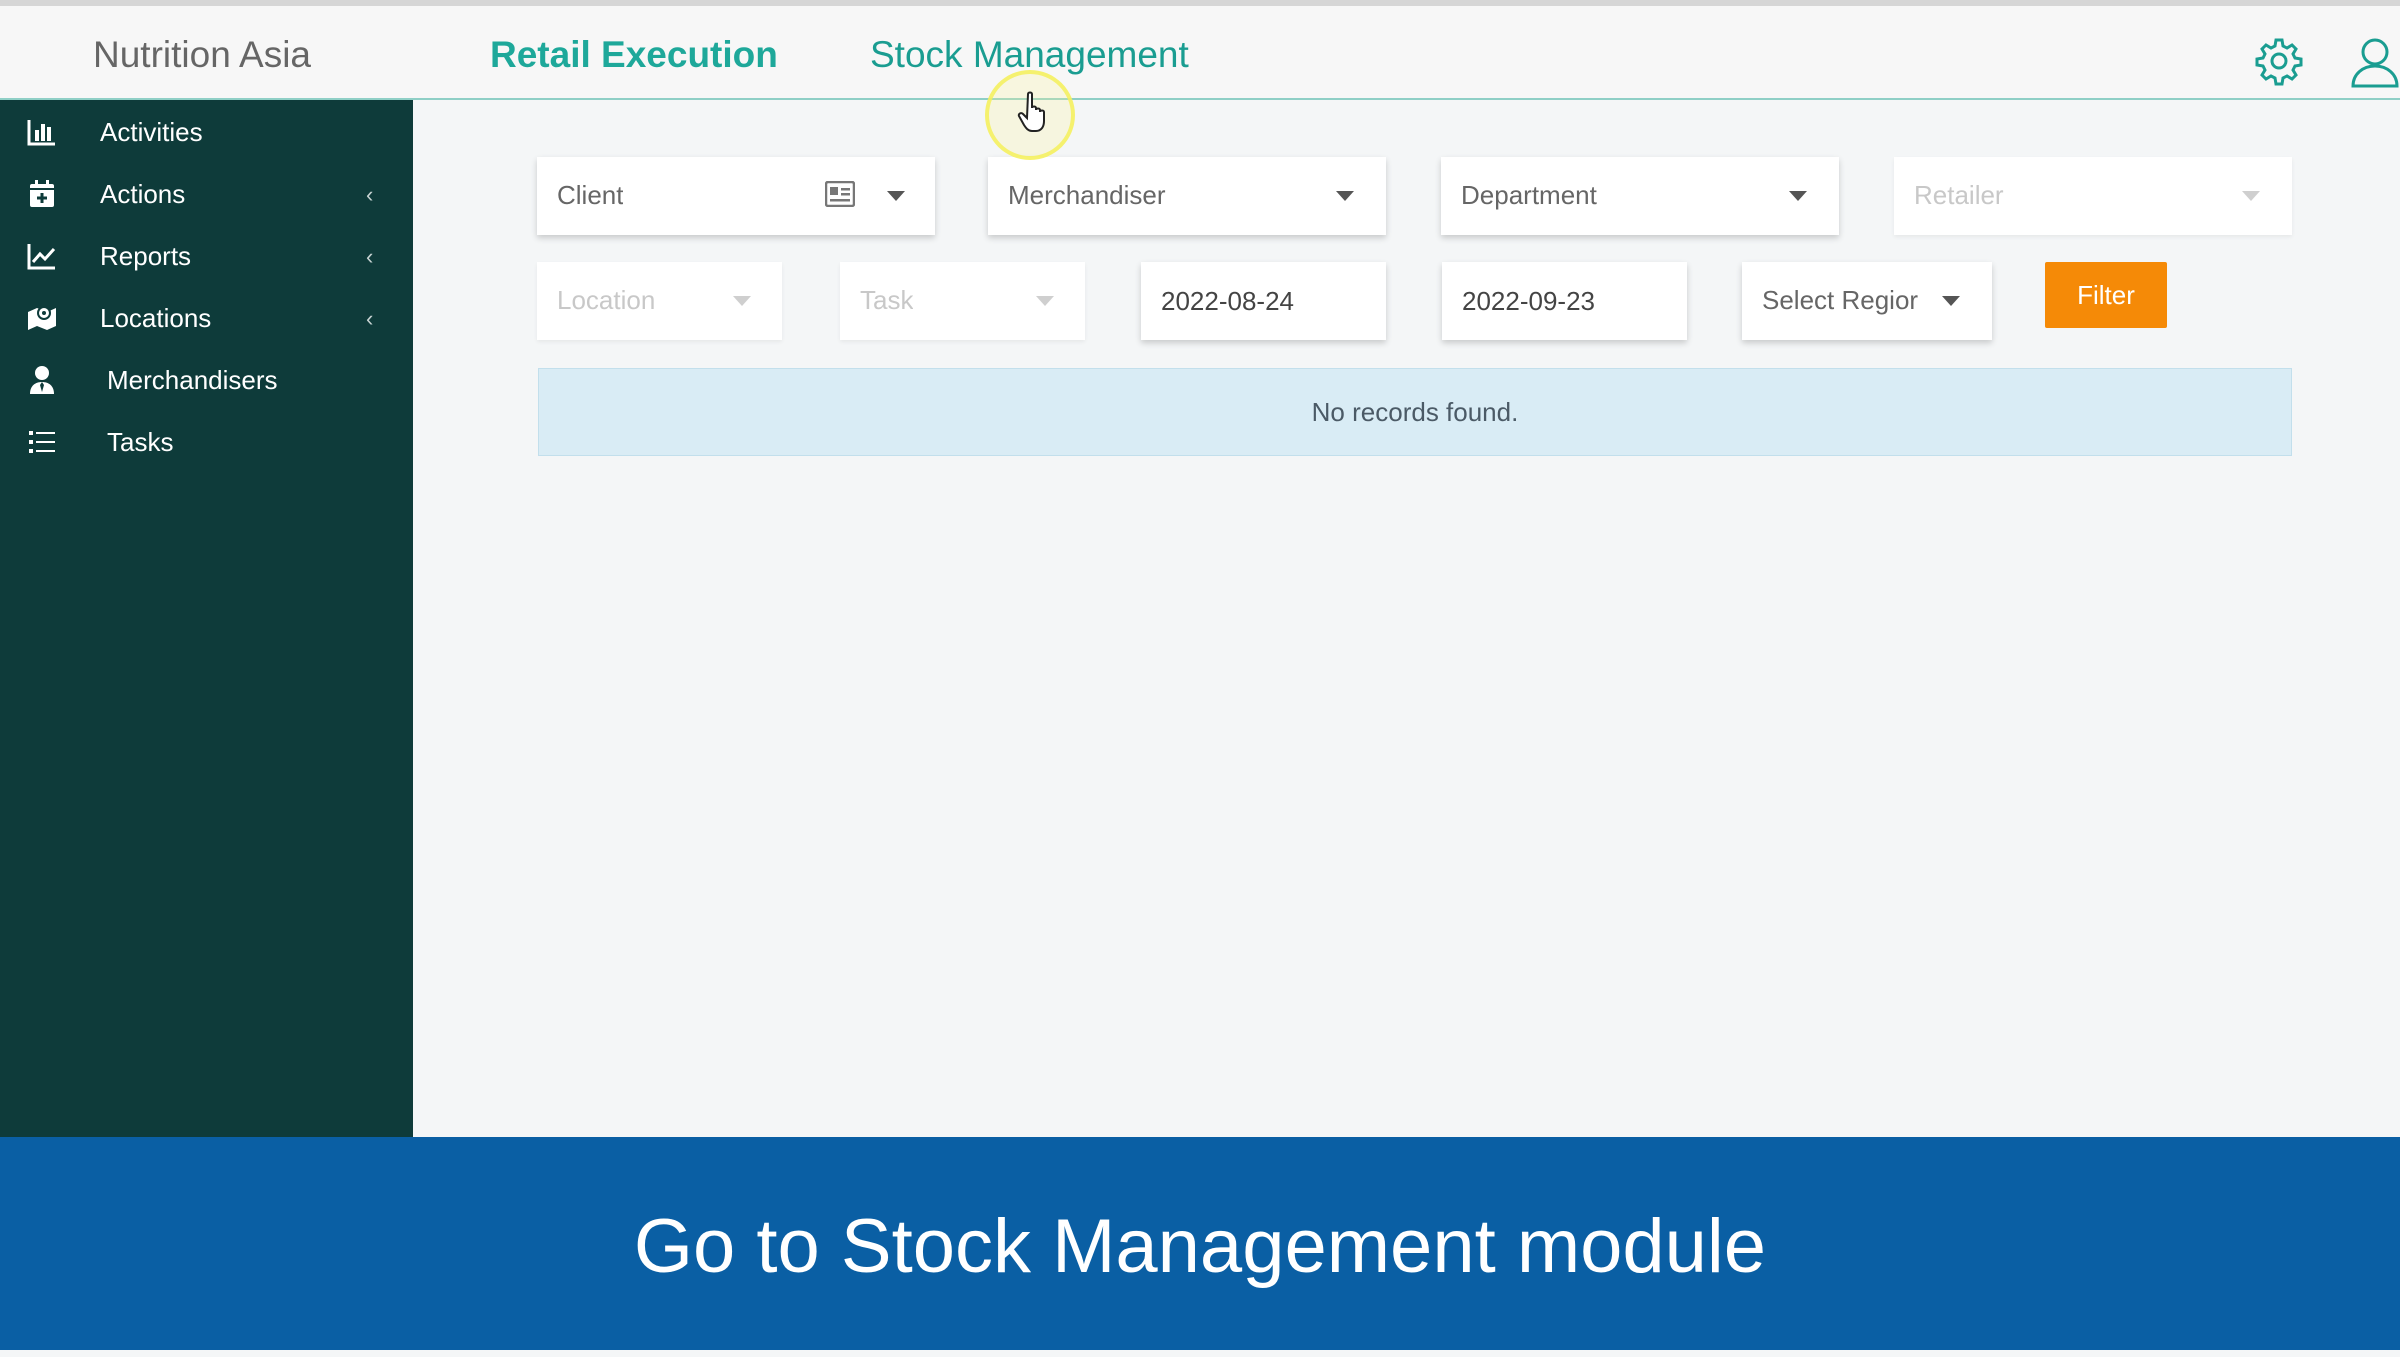 Image resolution: width=2400 pixels, height=1357 pixels. I want to click on sidebar-item-label: Activities, so click(151, 132).